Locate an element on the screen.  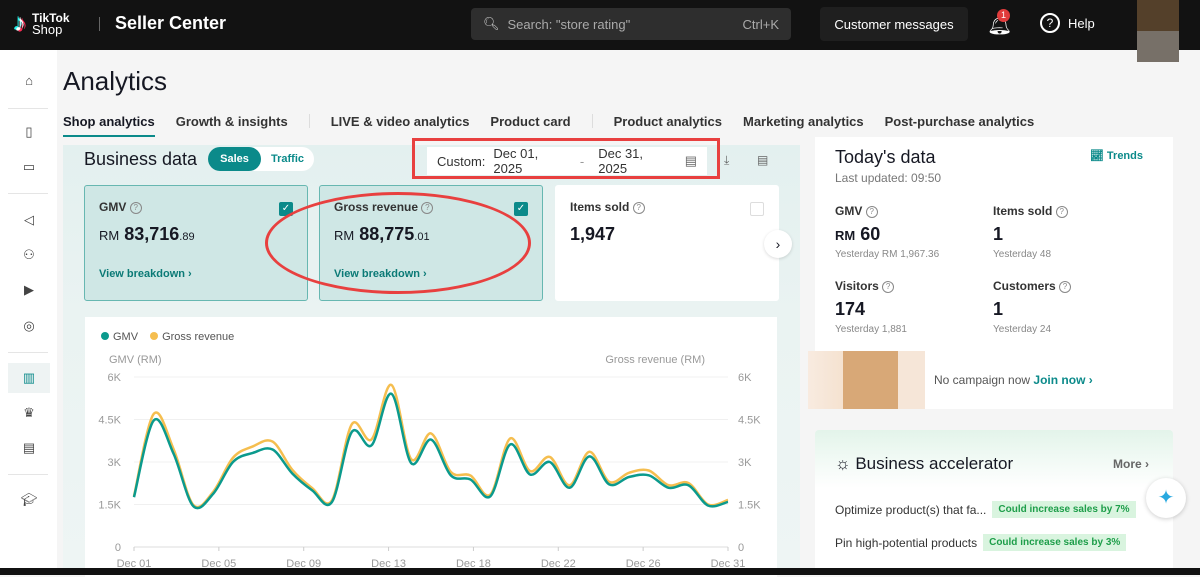
stat-yesterday: Yesterday 1,881 is located at coordinates (871, 329).